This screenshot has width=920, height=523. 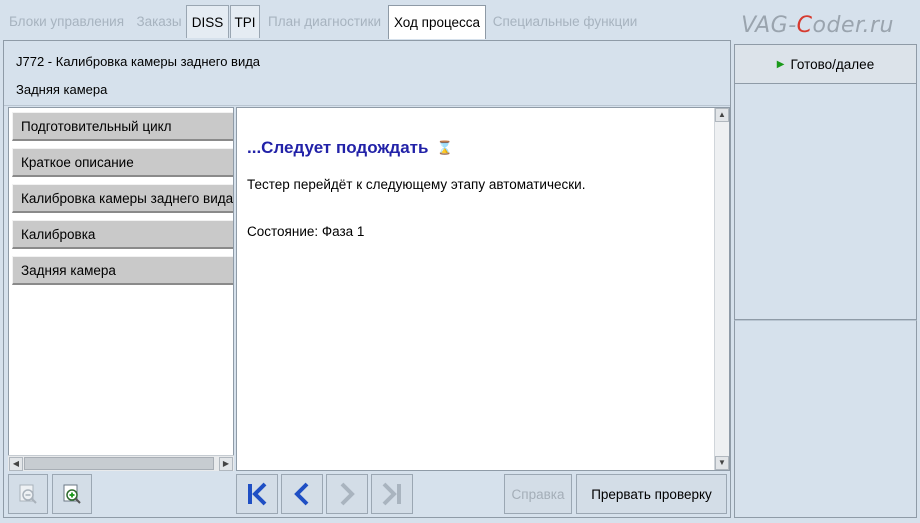 What do you see at coordinates (138, 61) in the screenshot?
I see `page-title: J772 - Калибровка камеры заднего вида` at bounding box center [138, 61].